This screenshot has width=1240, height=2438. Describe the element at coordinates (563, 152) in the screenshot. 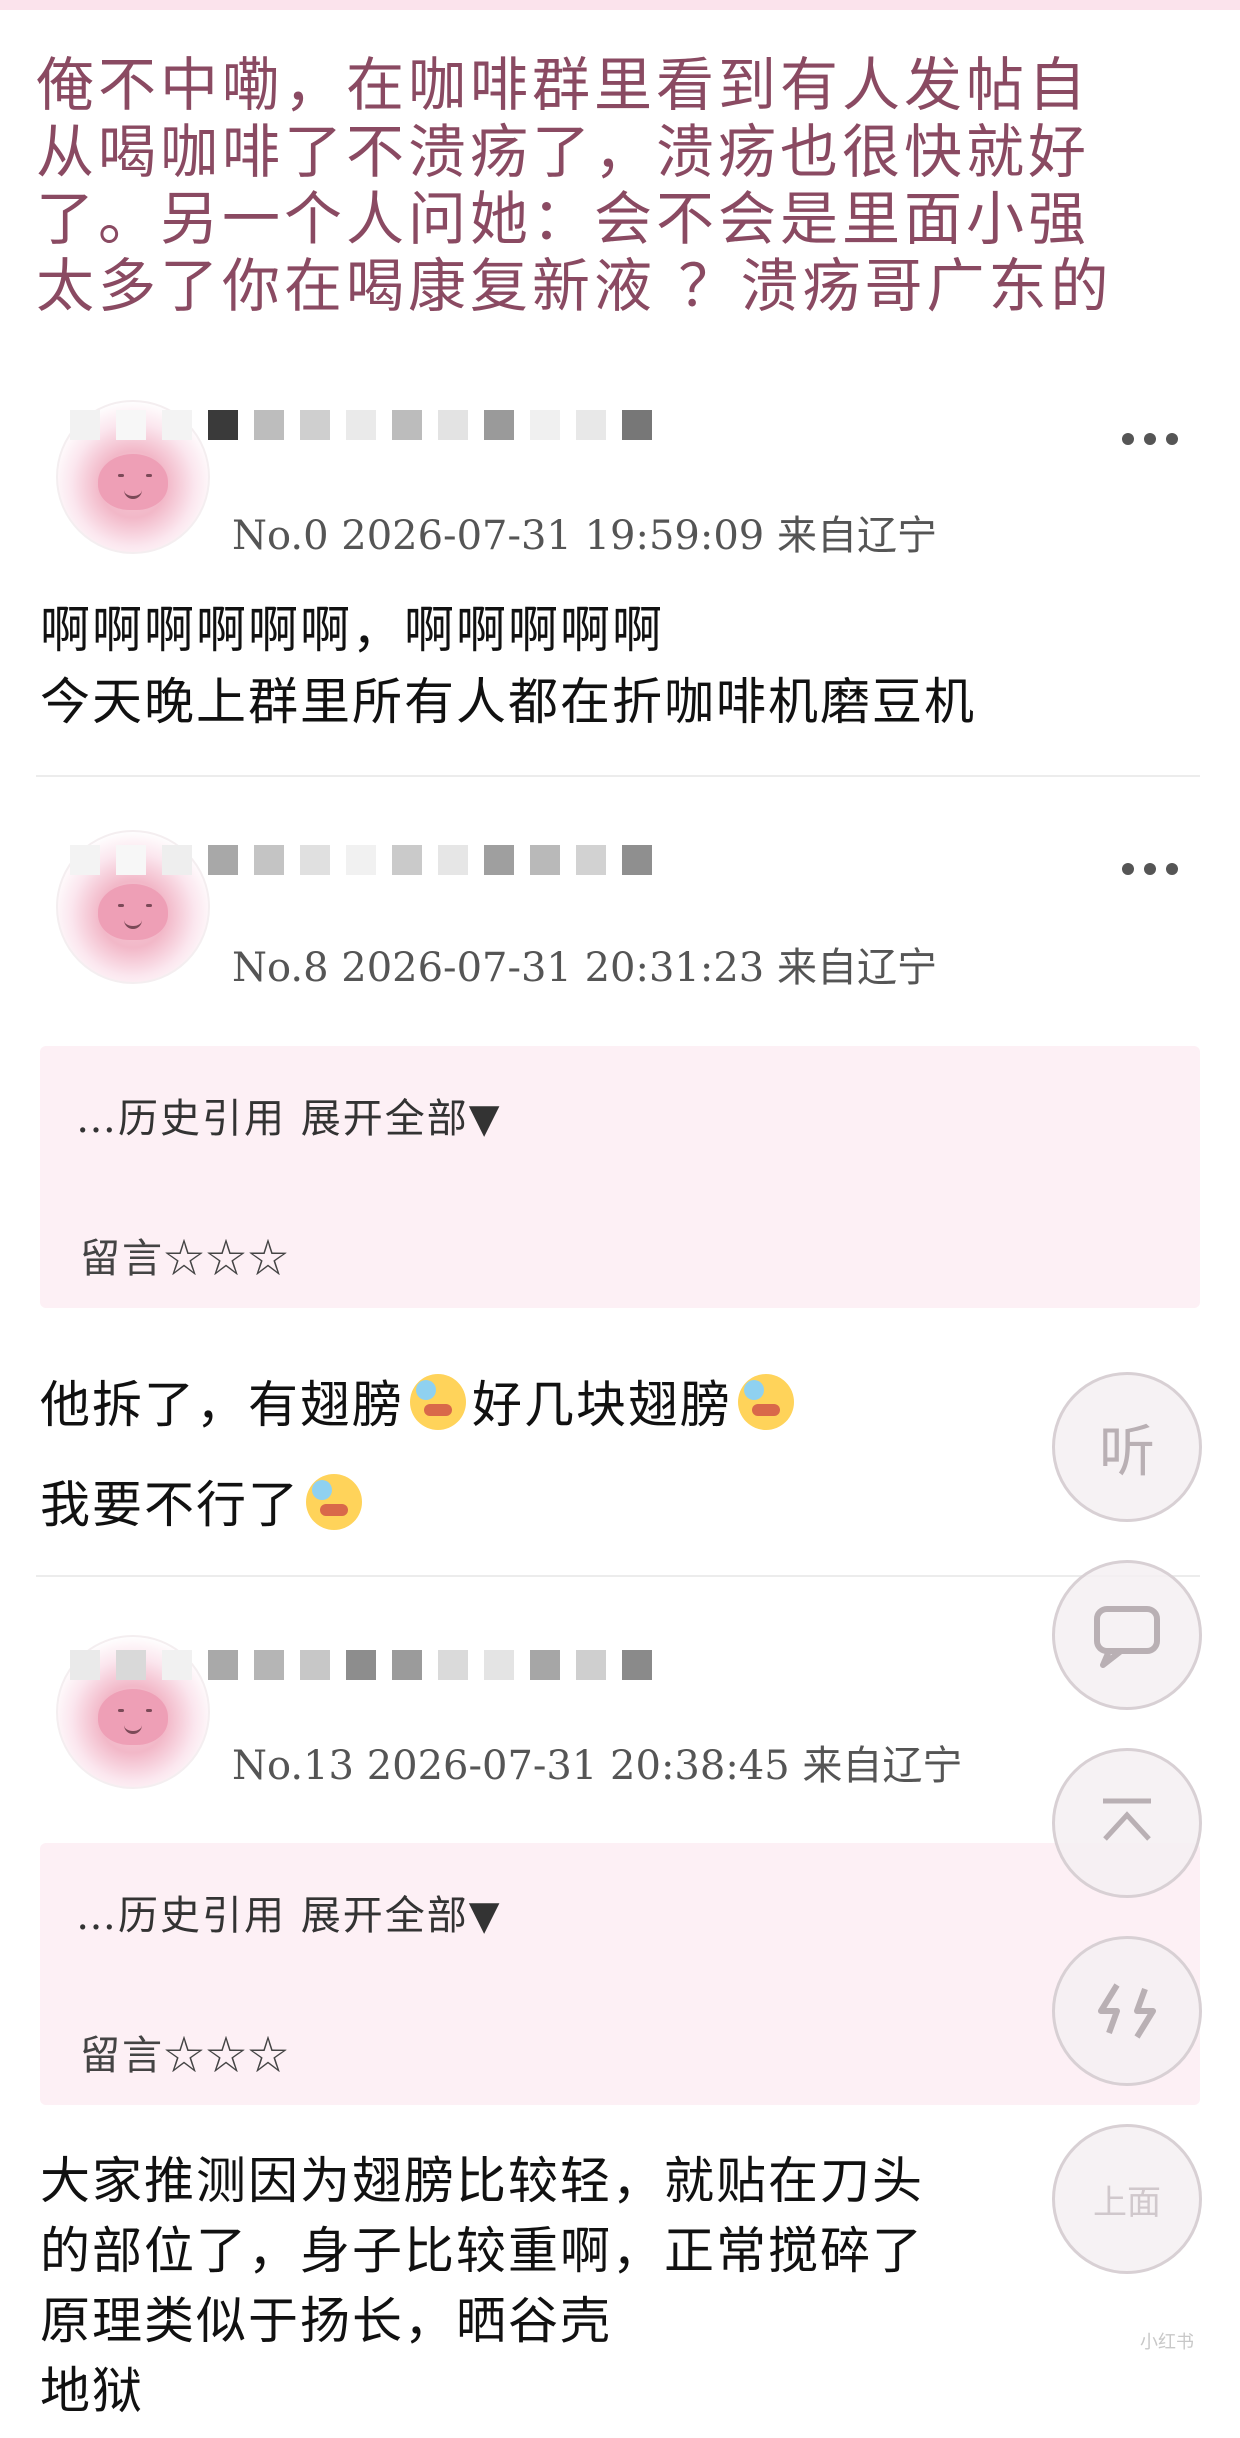

I see `header-line: 从喝咖啡了不溃疡了，溃疡也很快就好` at that location.